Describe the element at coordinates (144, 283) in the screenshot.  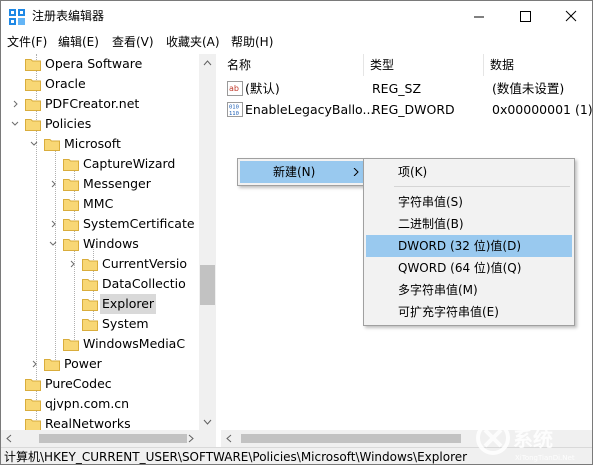
I see `tree-node-label: DataCollectio` at that location.